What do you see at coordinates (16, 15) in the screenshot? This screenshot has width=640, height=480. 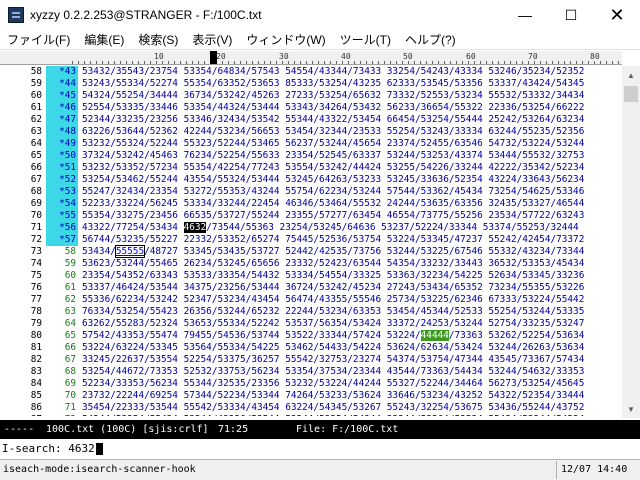 I see `xyzzy-app-icon` at bounding box center [16, 15].